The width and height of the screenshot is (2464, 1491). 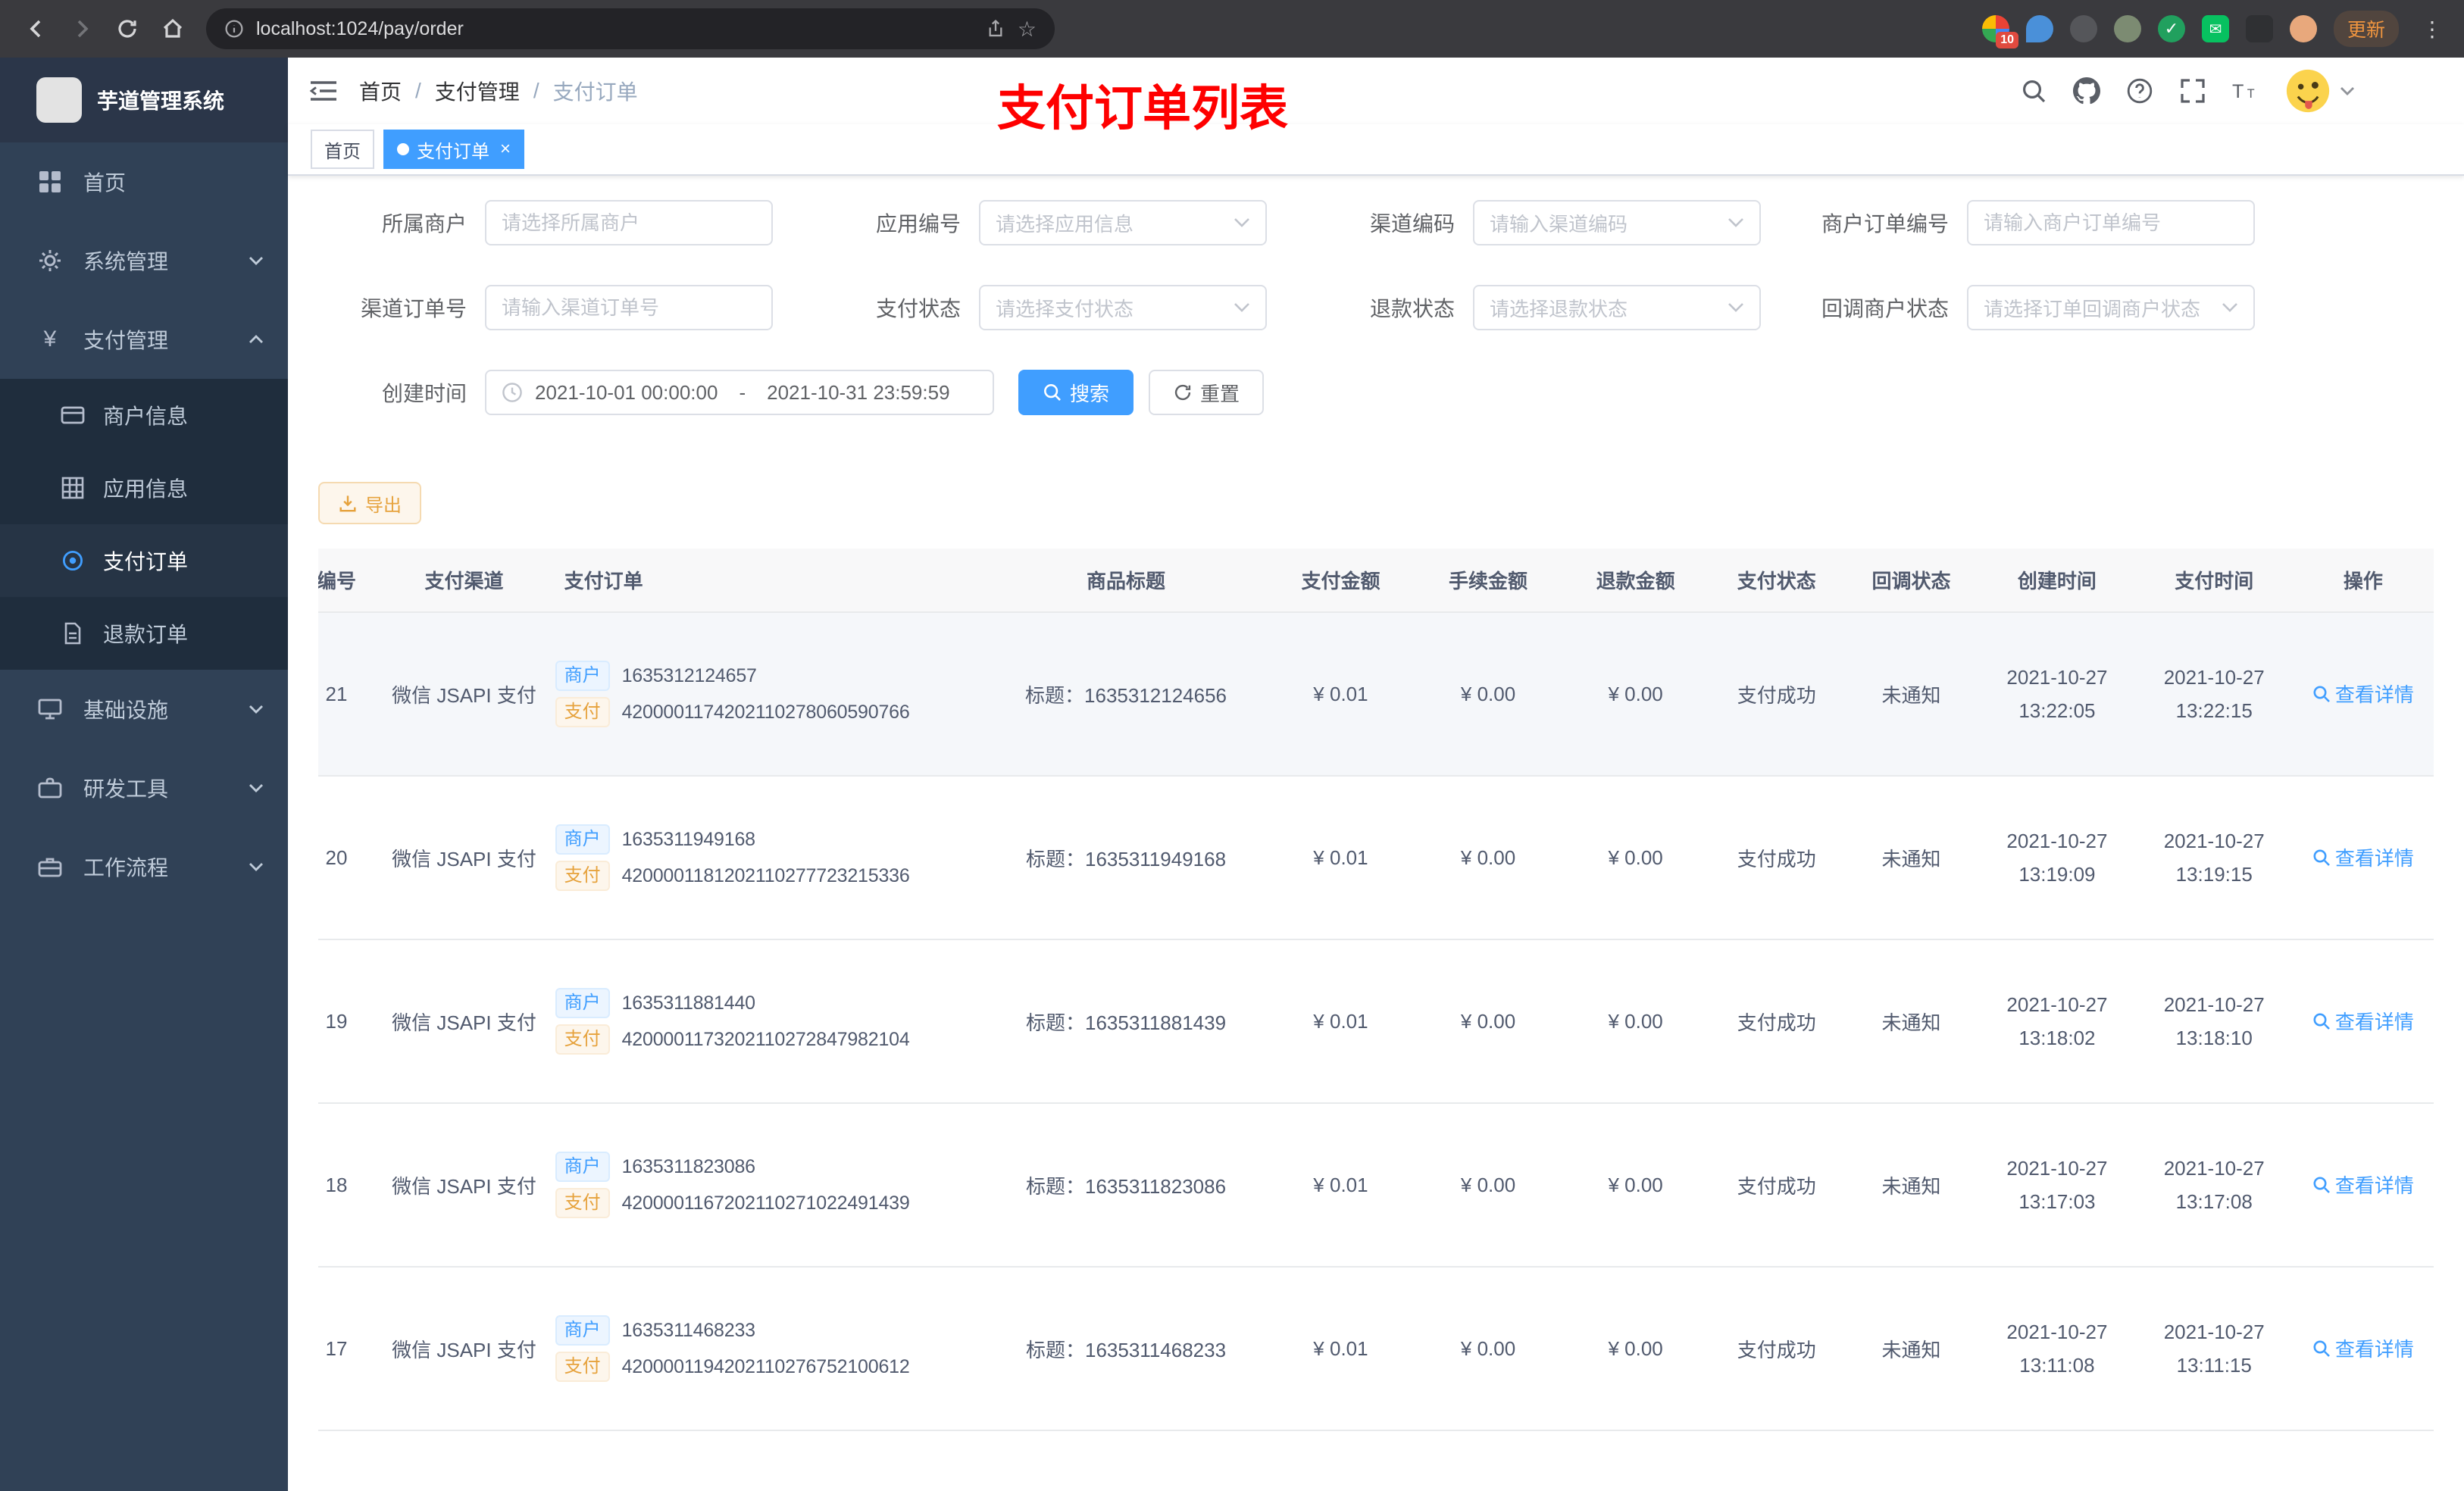 What do you see at coordinates (59, 100) in the screenshot?
I see `logo-avatar` at bounding box center [59, 100].